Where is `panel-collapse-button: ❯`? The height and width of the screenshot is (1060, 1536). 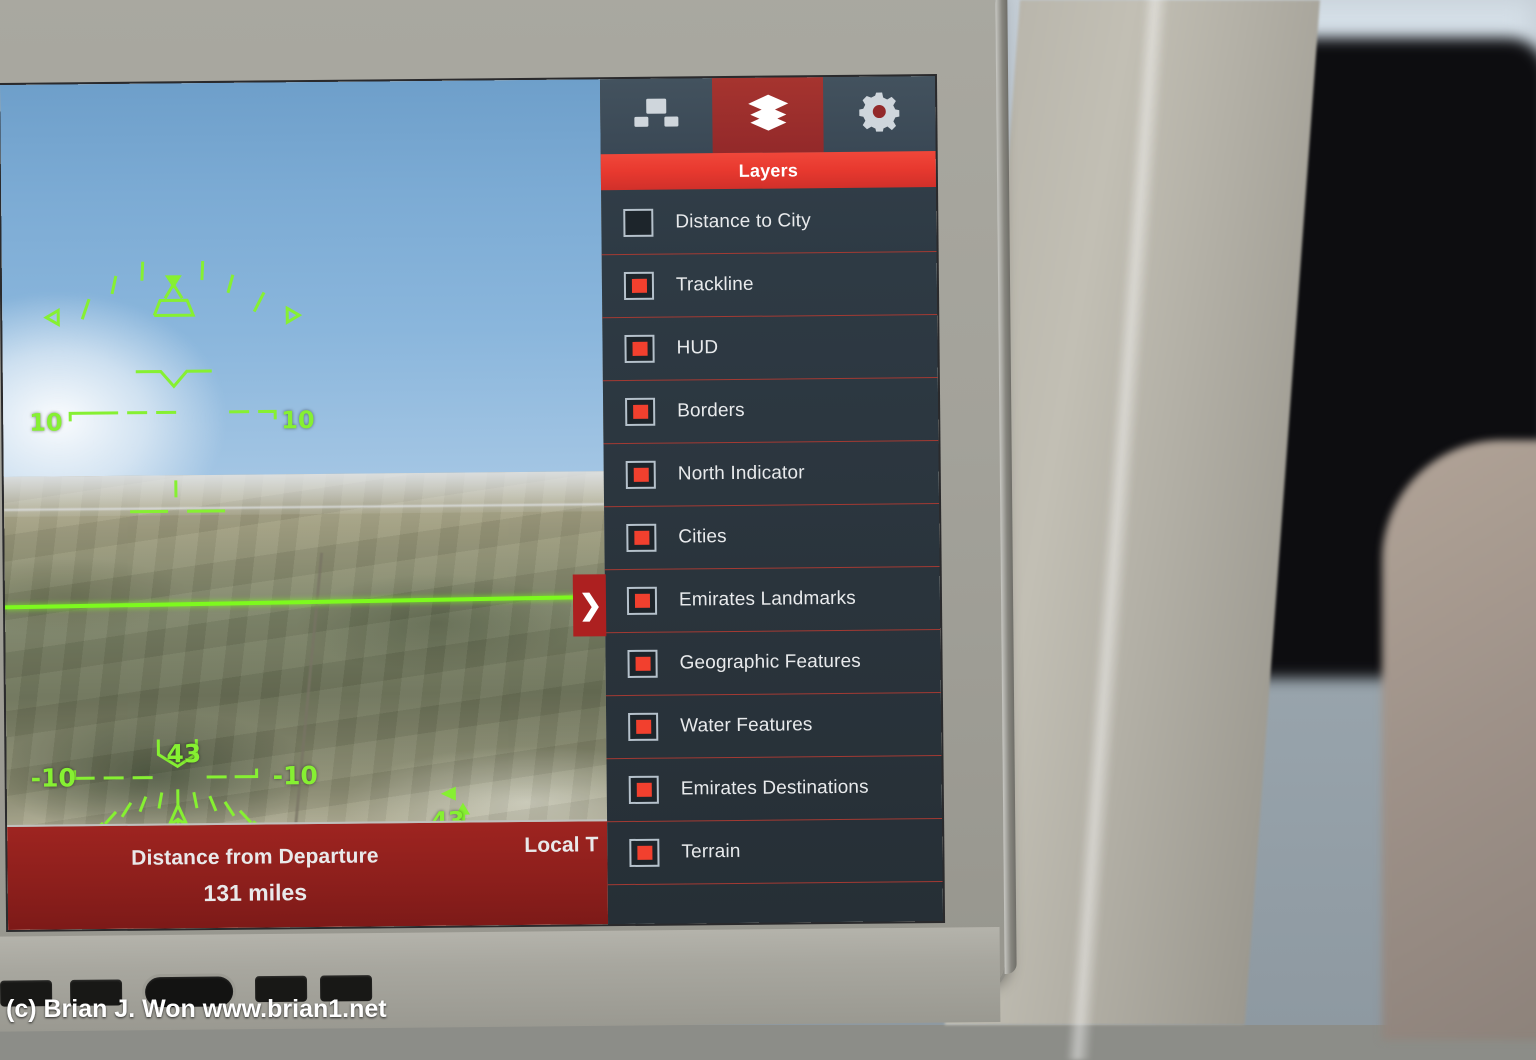
panel-collapse-button: ❯ is located at coordinates (590, 605).